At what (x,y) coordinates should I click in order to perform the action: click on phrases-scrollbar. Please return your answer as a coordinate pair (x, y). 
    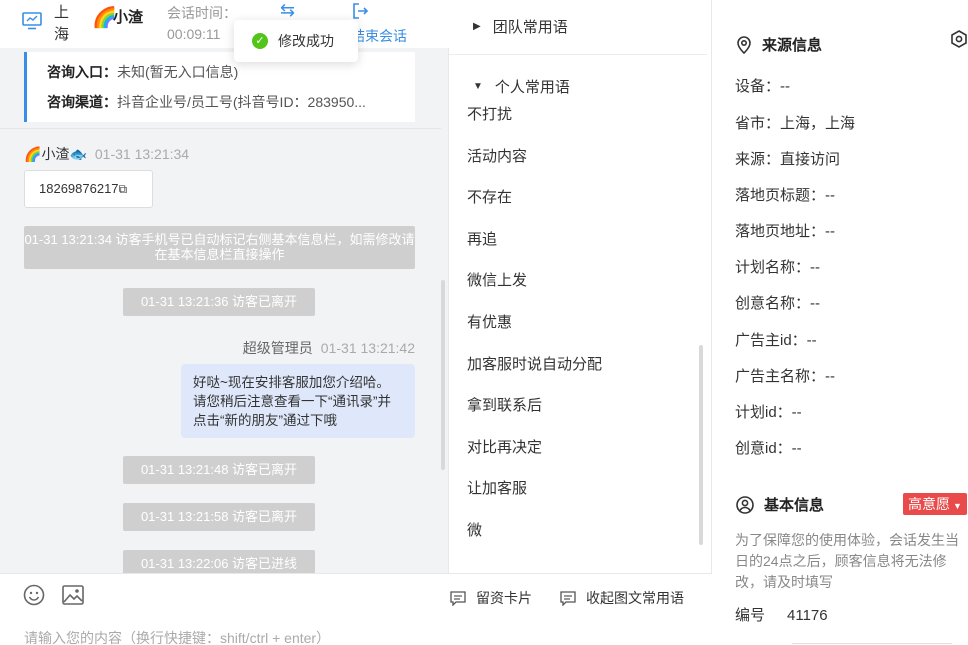
    Looking at the image, I should click on (701, 445).